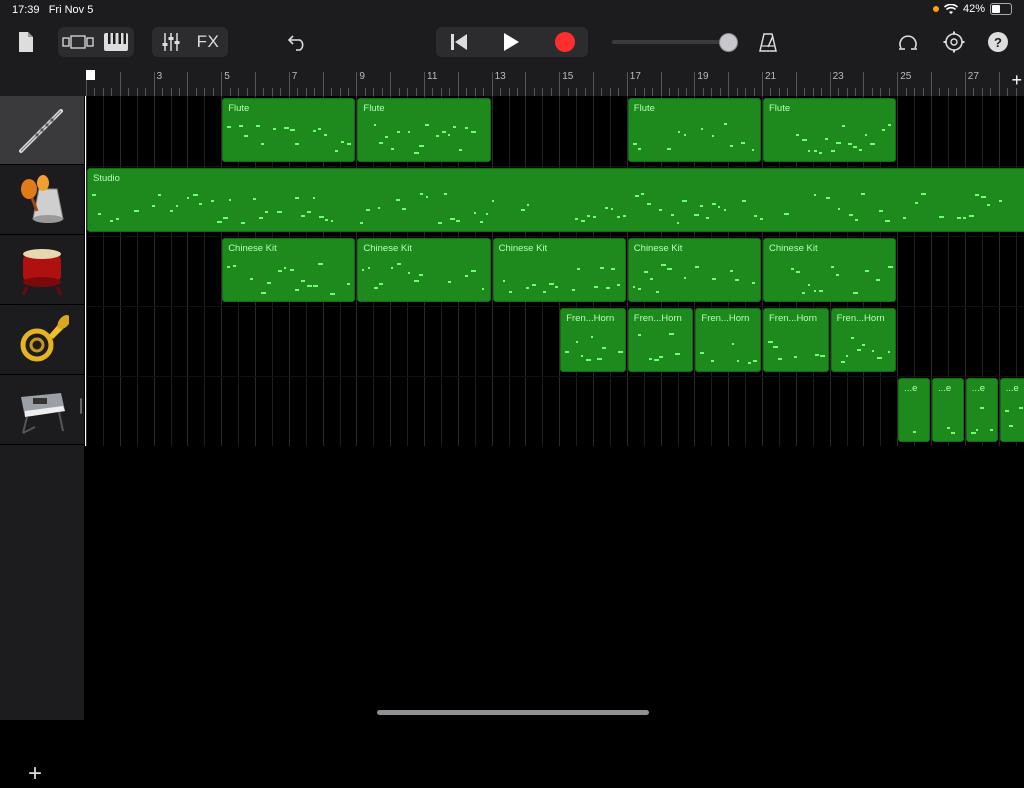  What do you see at coordinates (513, 712) in the screenshot?
I see `home-indicator` at bounding box center [513, 712].